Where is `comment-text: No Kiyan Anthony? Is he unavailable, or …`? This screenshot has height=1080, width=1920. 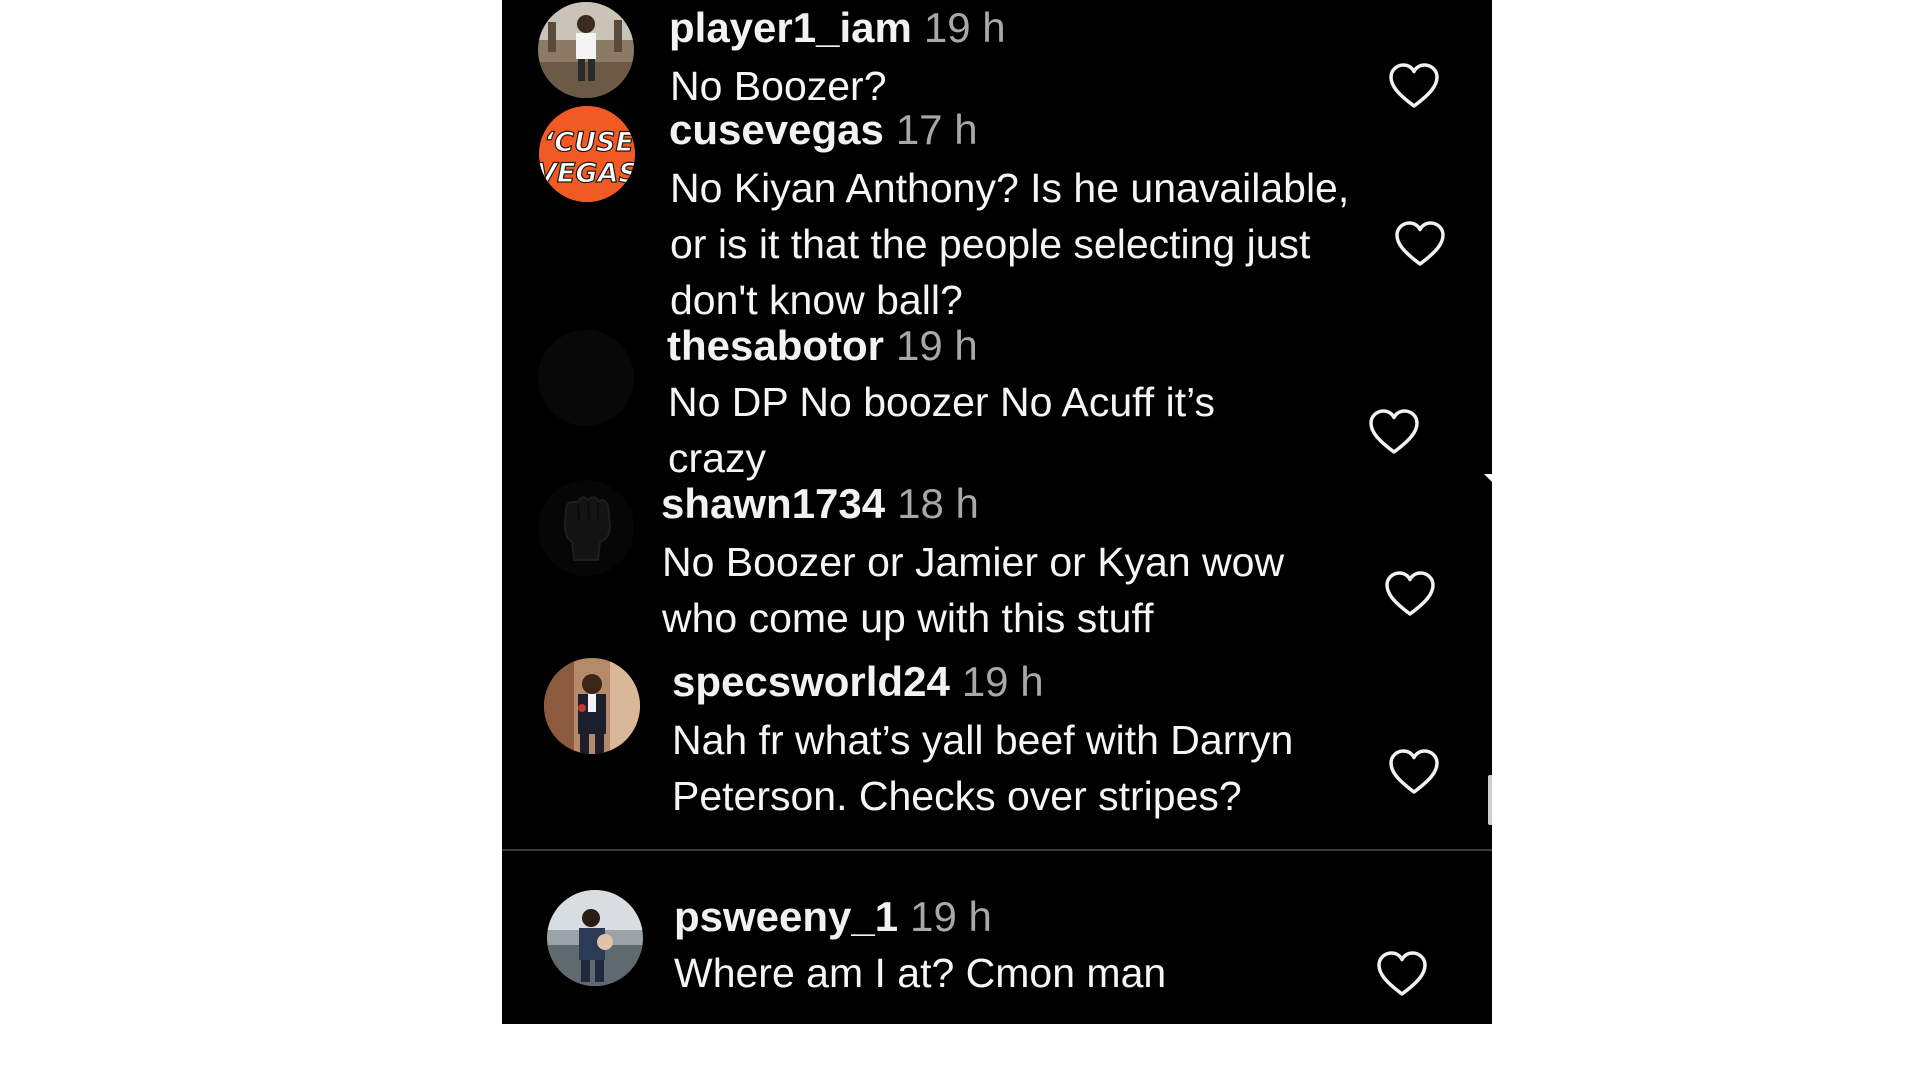 comment-text: No Kiyan Anthony? Is he unavailable, or … is located at coordinates (1010, 244).